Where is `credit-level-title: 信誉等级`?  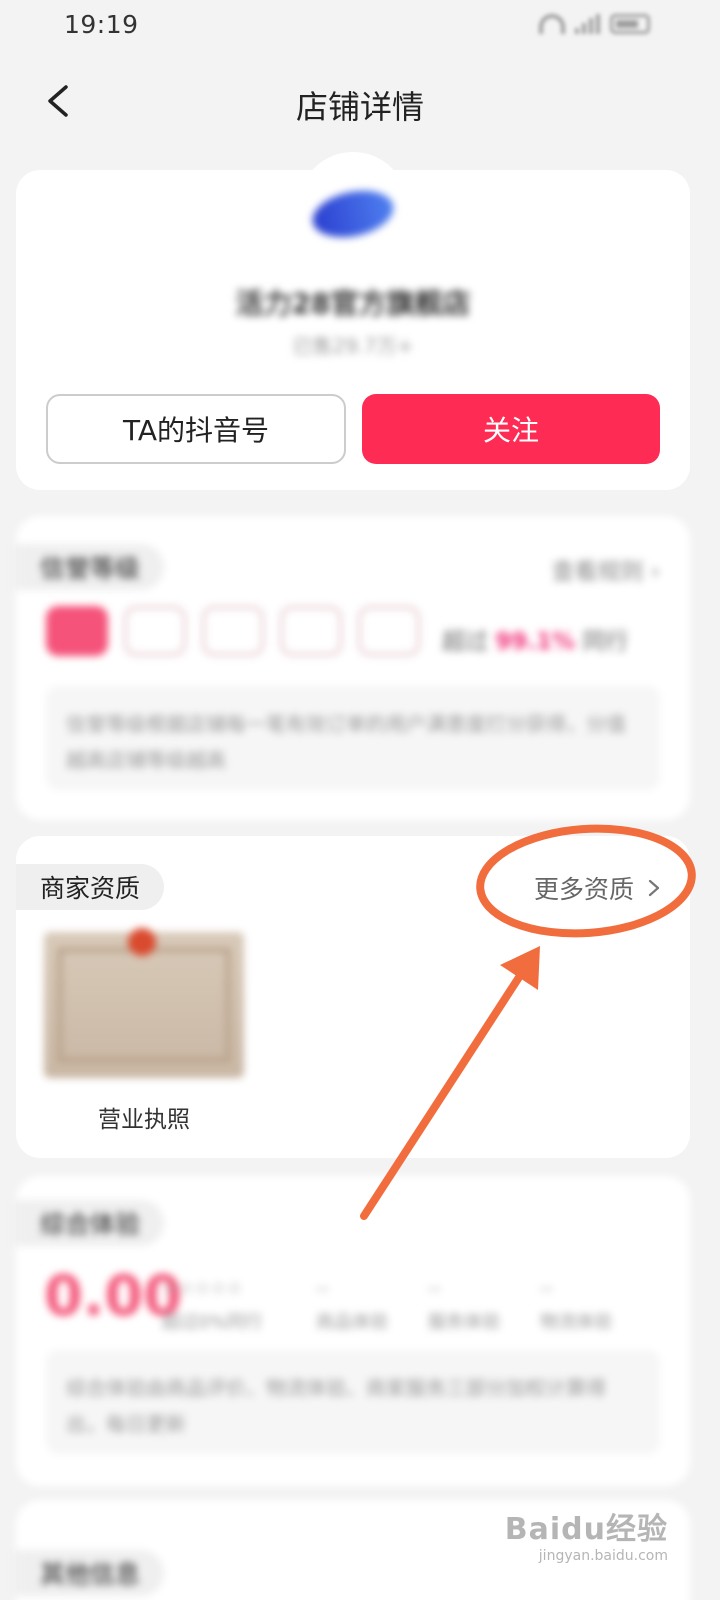 credit-level-title: 信誉等级 is located at coordinates (90, 567).